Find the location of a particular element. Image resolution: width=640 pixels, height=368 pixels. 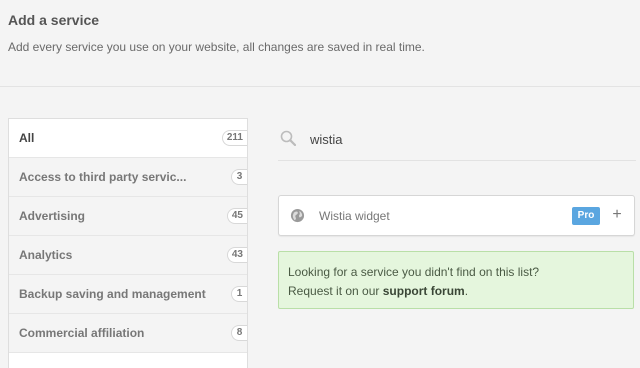

notice-request-suffix: . is located at coordinates (466, 291).